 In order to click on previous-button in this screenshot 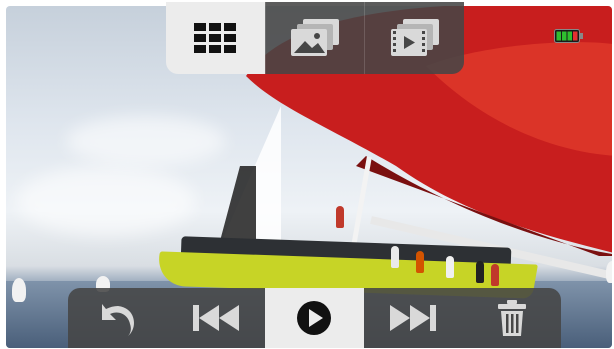, I will do `click(216, 318)`.